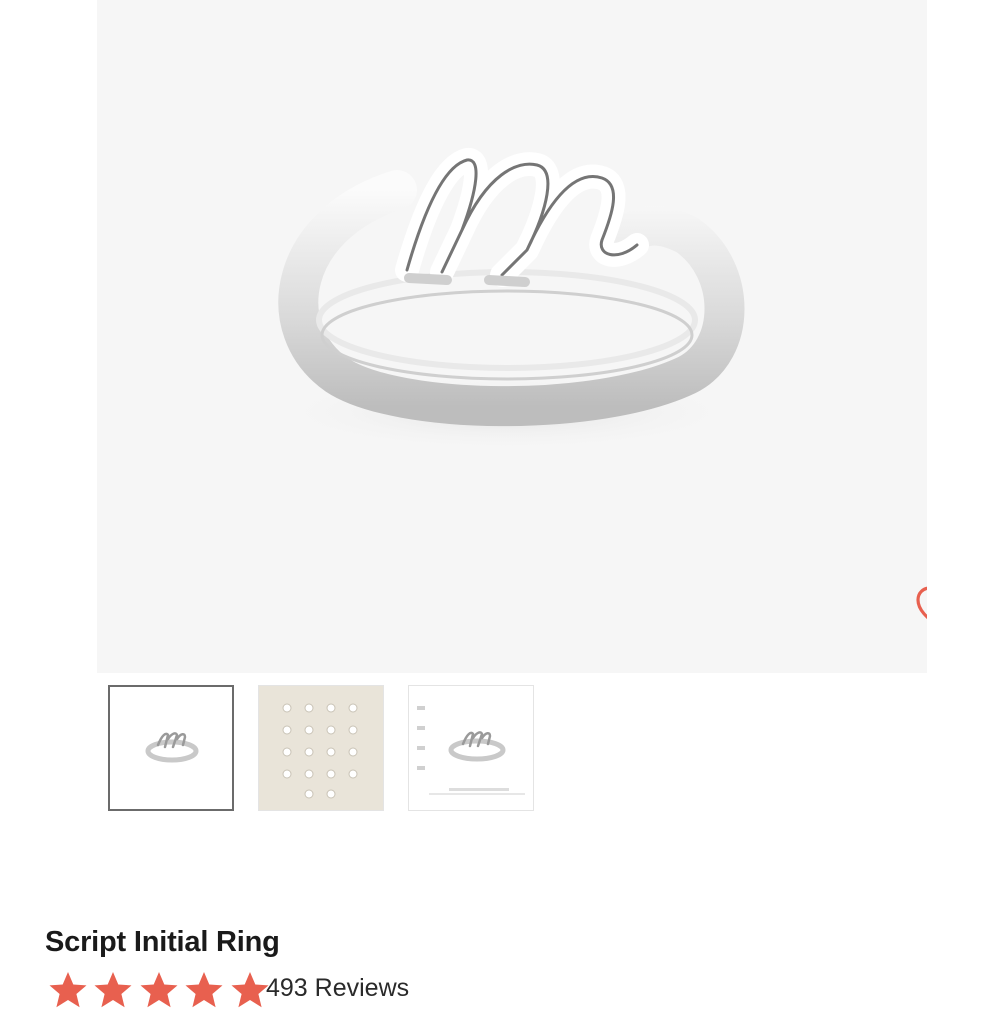  Describe the element at coordinates (507, 300) in the screenshot. I see `script-m-ring-illustration` at that location.